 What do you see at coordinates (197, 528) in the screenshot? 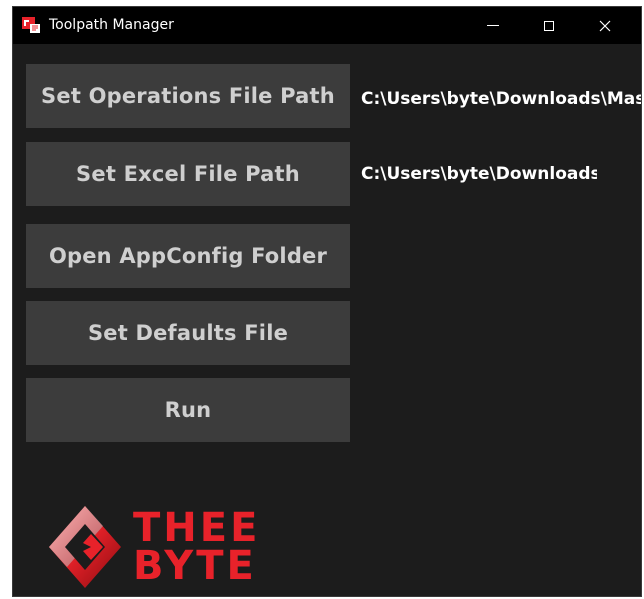
I see `logo-text-line1: THEE` at bounding box center [197, 528].